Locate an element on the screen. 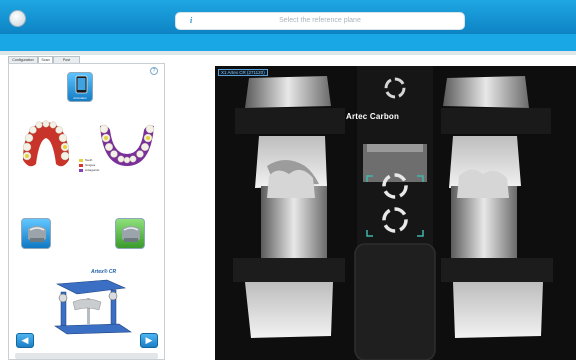 The width and height of the screenshot is (576, 360). legend-item: Antagonist is located at coordinates (89, 170).